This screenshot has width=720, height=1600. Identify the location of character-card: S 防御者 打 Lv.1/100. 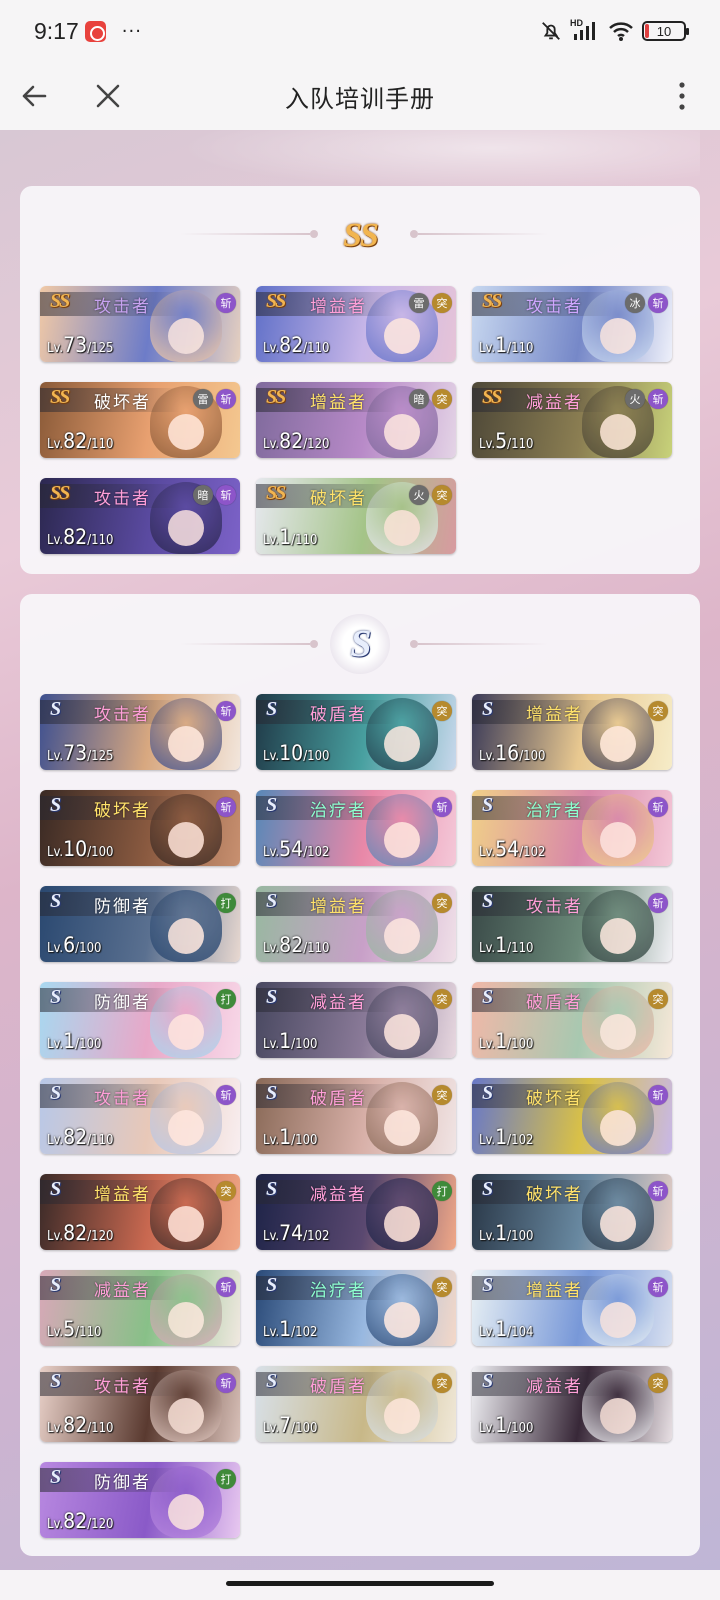
(140, 1020).